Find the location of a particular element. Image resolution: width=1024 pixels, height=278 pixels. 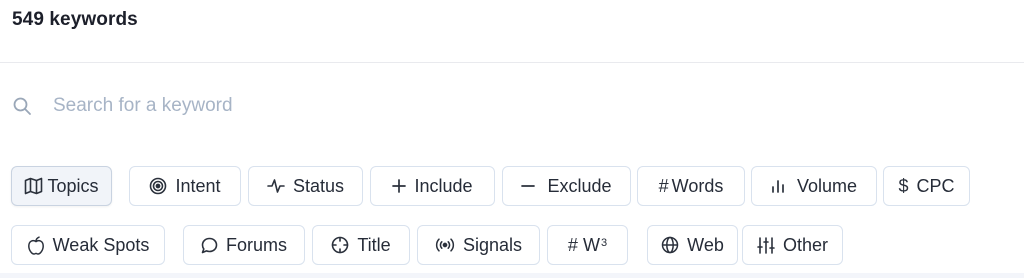

keyword-count-title: 549 keywords is located at coordinates (75, 19).